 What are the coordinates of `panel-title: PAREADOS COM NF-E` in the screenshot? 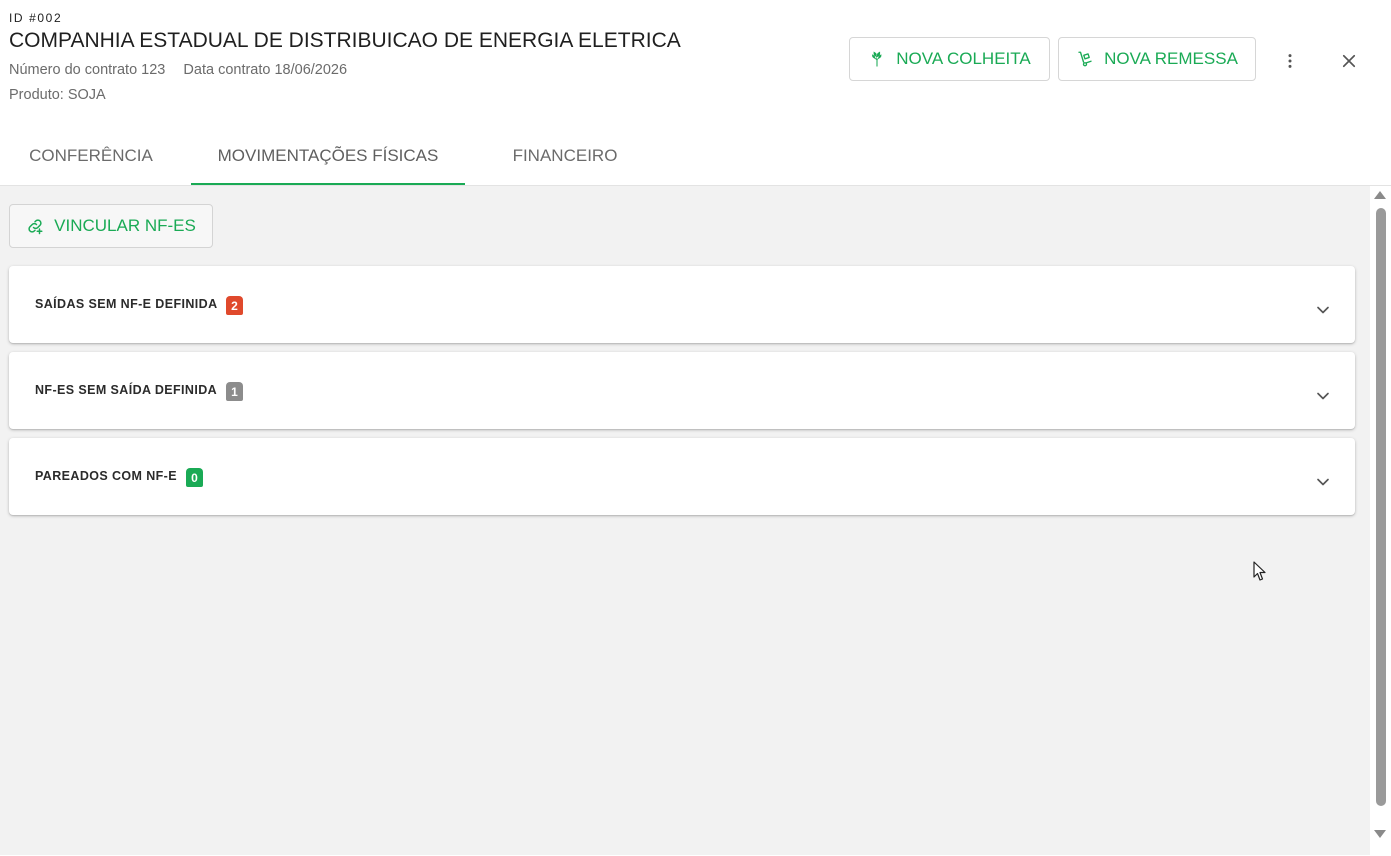 It's located at (106, 476).